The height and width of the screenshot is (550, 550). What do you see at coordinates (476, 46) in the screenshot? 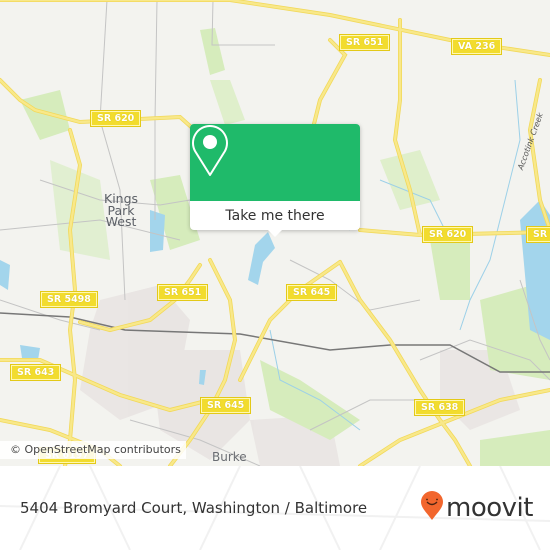
I see `road-shield-va236: VA 236` at bounding box center [476, 46].